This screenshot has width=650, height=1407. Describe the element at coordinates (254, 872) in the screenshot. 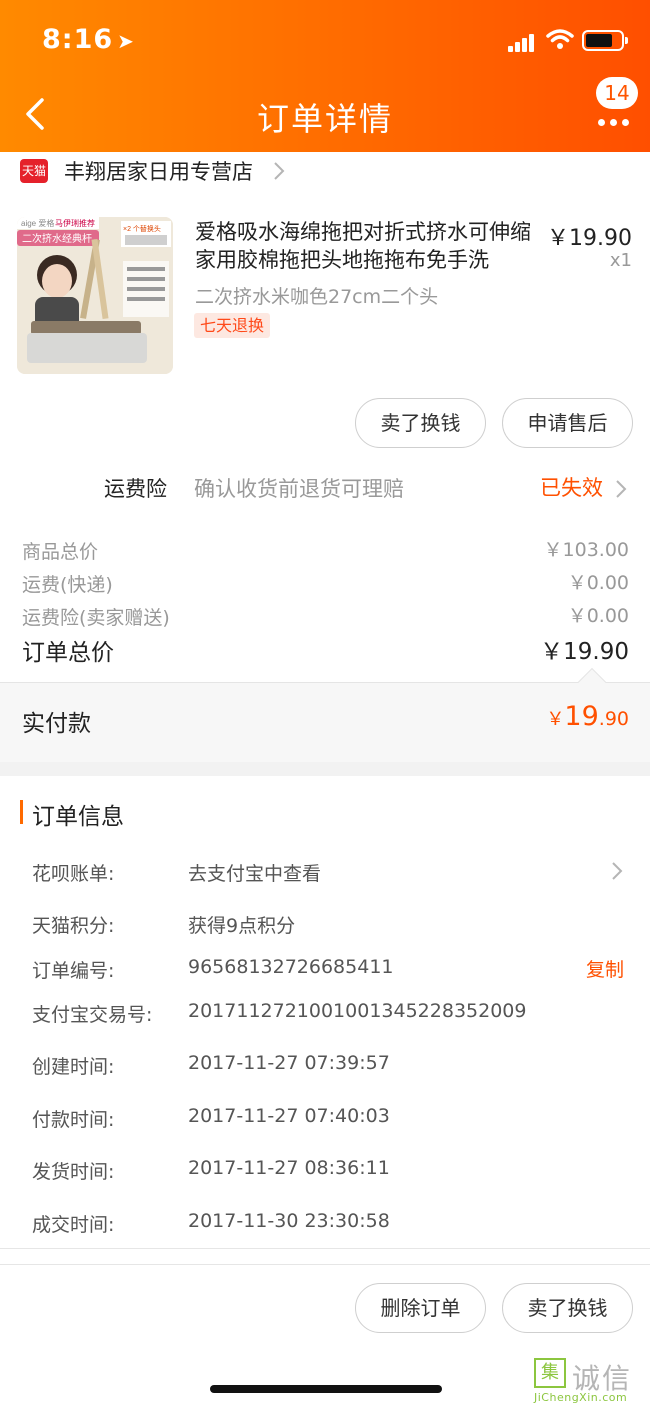

I see `info-value-huabei: 去支付宝中查看` at that location.